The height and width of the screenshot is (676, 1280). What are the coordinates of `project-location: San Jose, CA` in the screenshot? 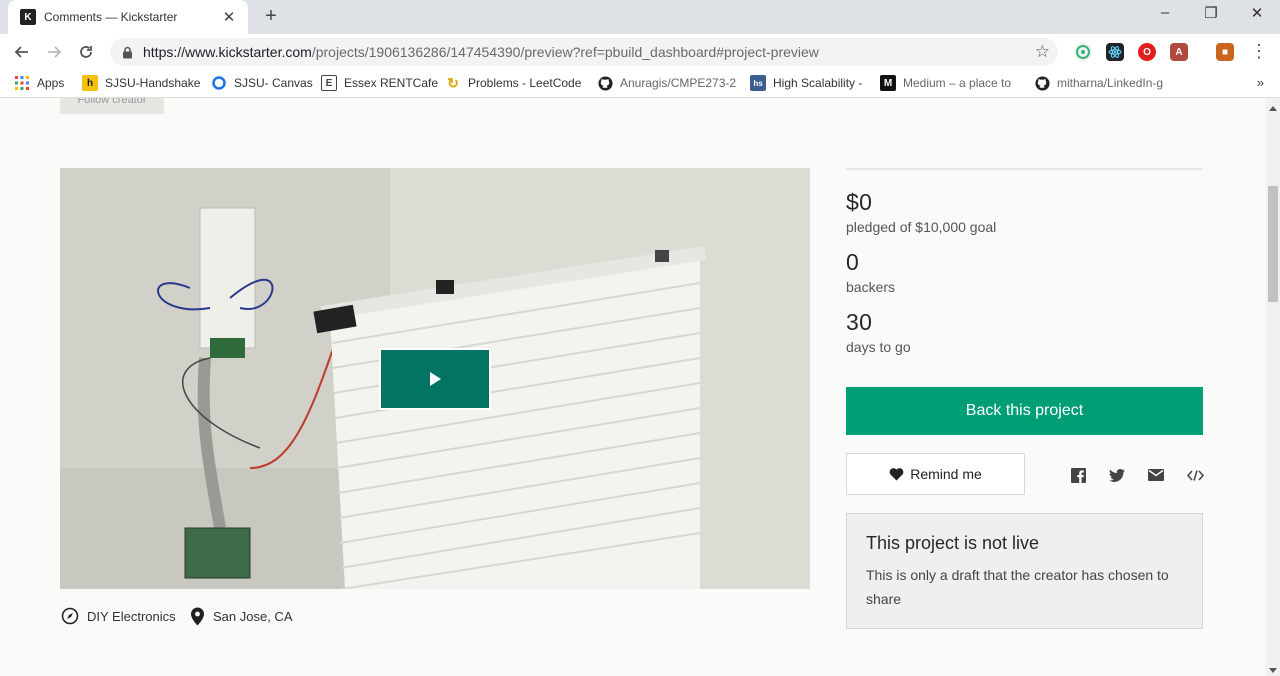 It's located at (241, 616).